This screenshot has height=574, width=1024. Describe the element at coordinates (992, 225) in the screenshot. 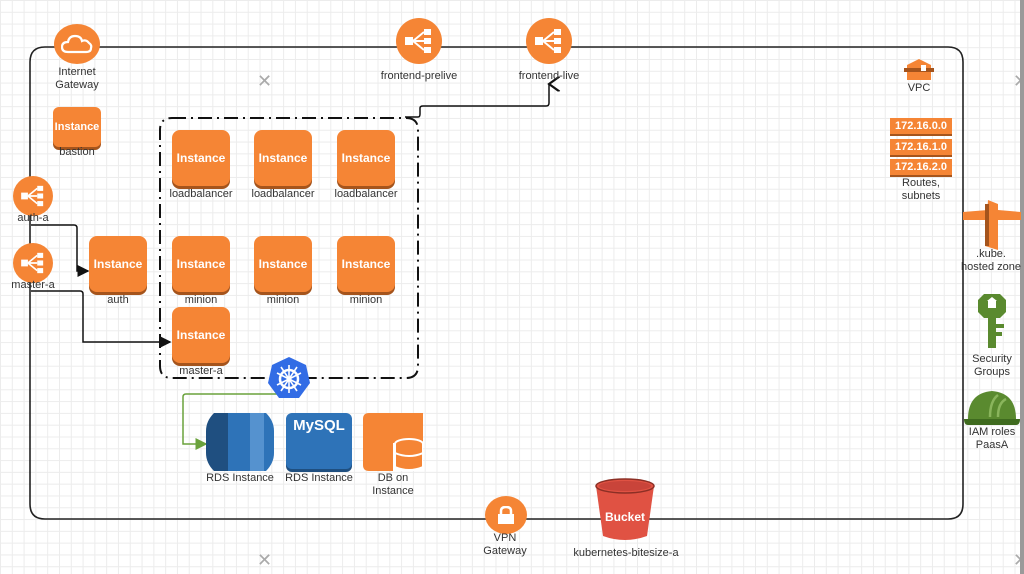

I see `route53-hosted-zone-icon` at that location.